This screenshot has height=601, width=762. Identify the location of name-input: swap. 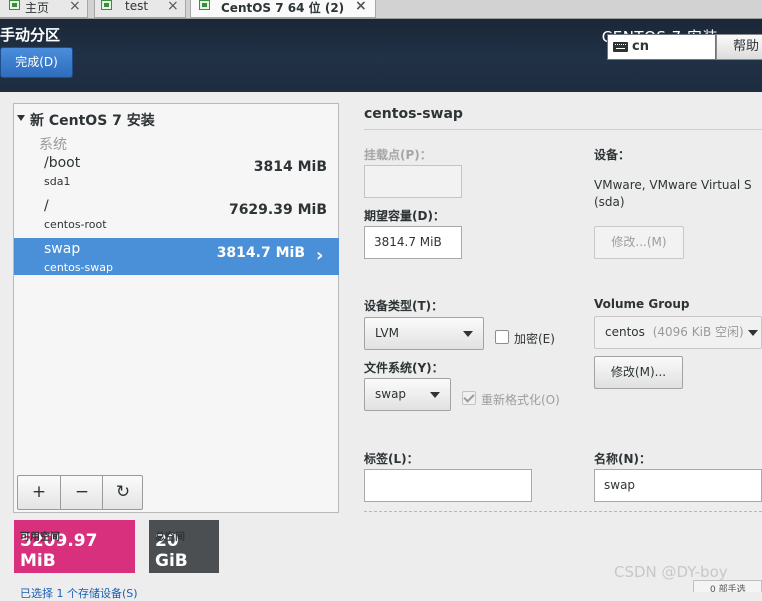
(678, 485).